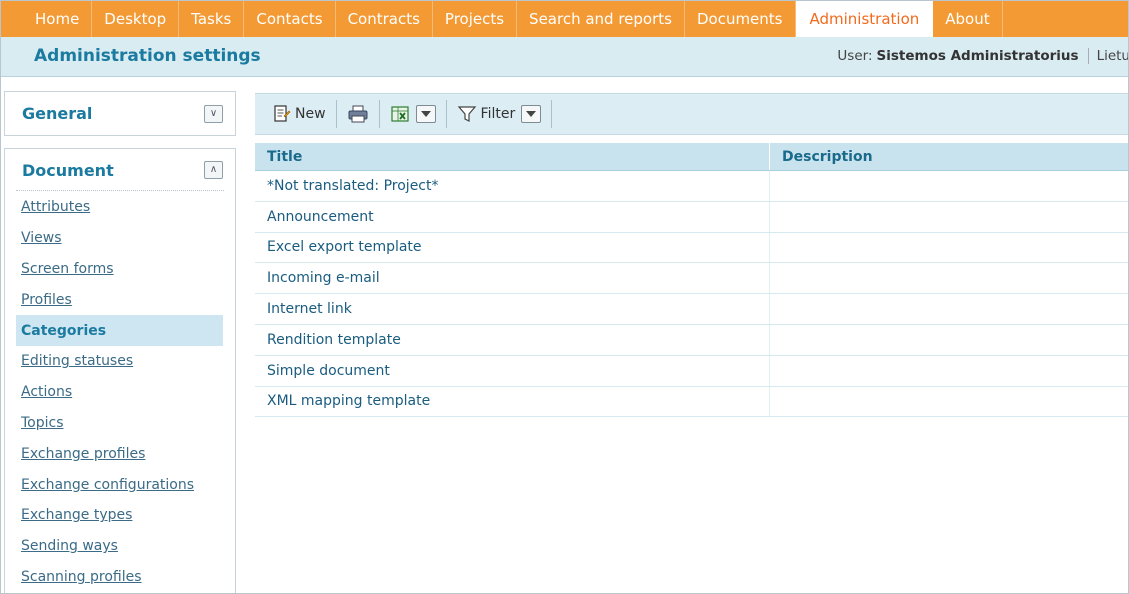 The image size is (1129, 594). I want to click on table-row: Rendition template, so click(691, 340).